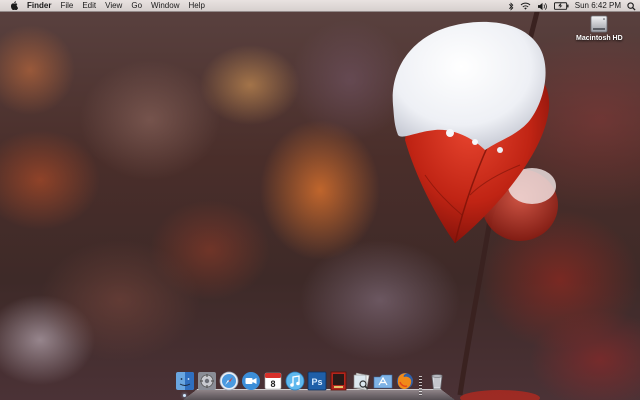 This screenshot has width=640, height=400. Describe the element at coordinates (405, 381) in the screenshot. I see `firefox-icon` at that location.